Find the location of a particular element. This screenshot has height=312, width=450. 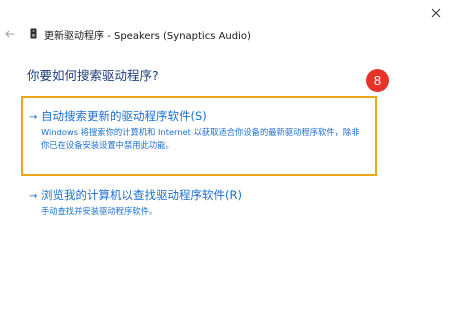

option-browse-computer: → 浏览我的计算机以查找驱动程序软件(R) 手动查找并安装驱动程序软件。 is located at coordinates (135, 202).